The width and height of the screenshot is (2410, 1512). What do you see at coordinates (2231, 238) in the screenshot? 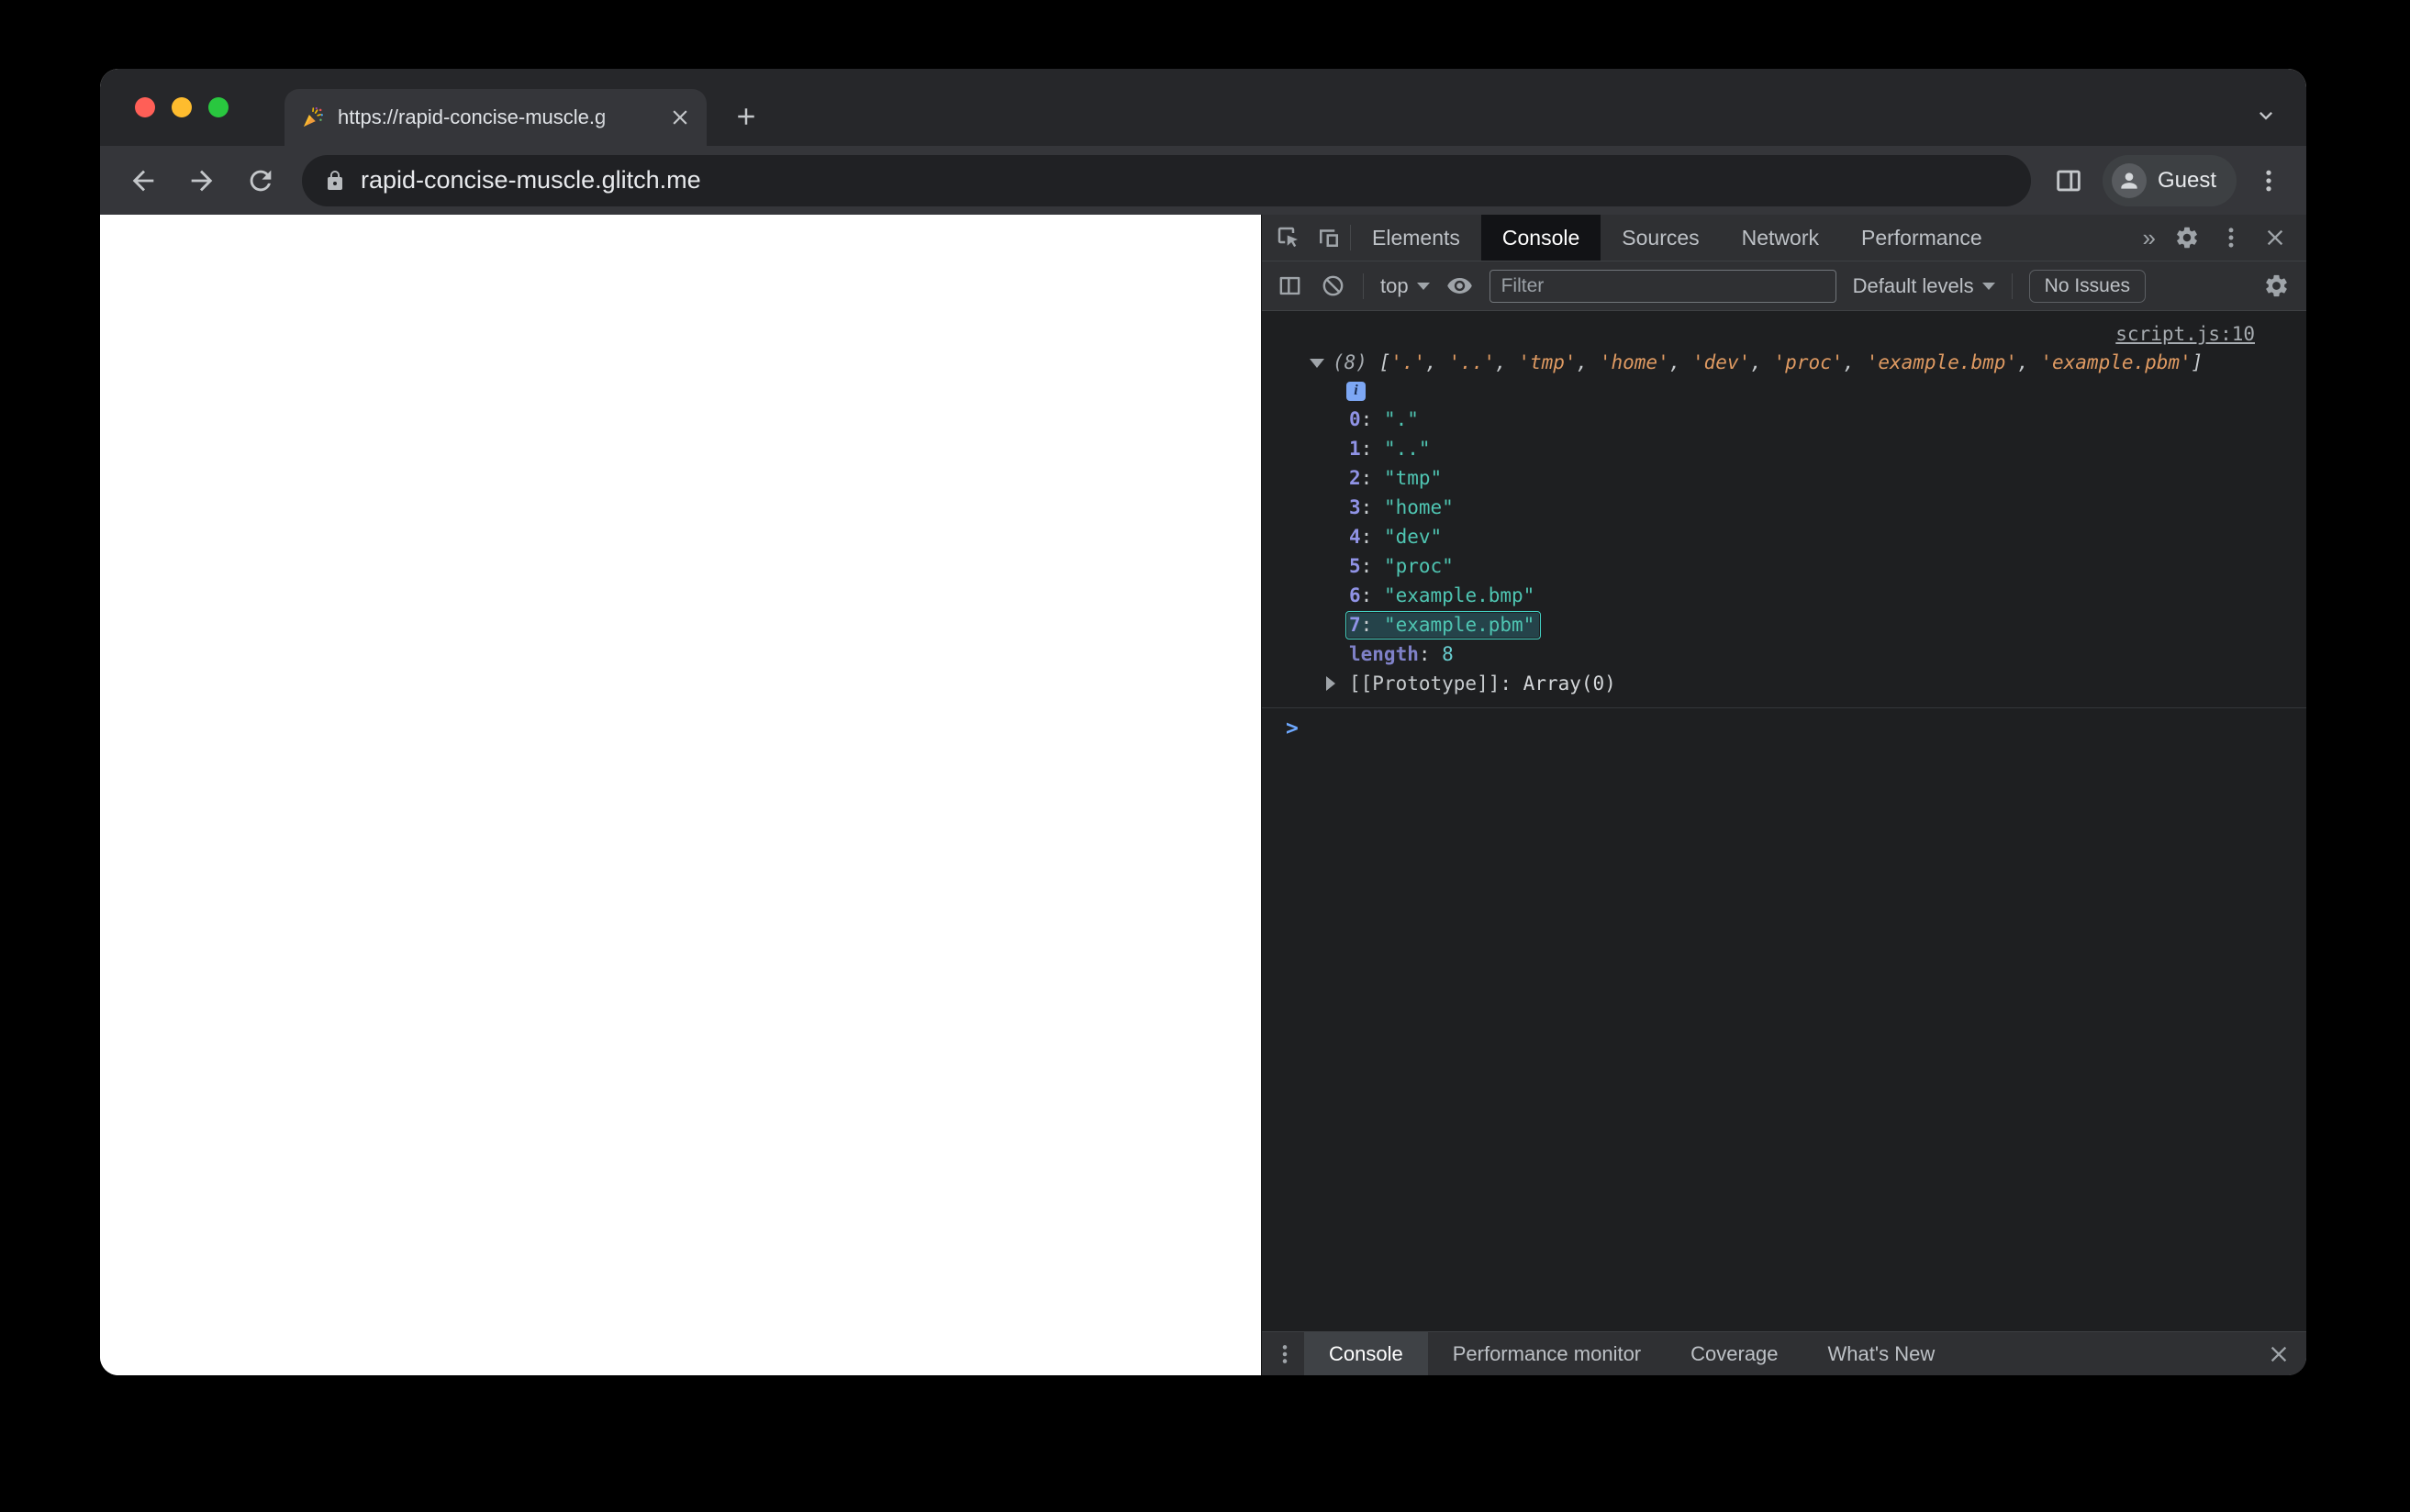
I see `devtools-menu-kebab-icon` at bounding box center [2231, 238].